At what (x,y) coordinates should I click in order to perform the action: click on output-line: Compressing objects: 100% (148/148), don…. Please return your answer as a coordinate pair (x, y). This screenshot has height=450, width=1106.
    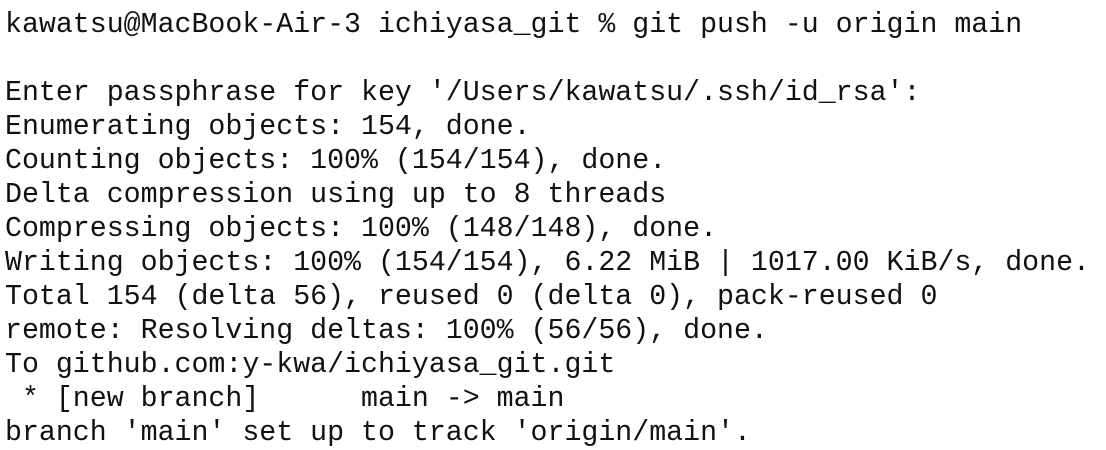
    Looking at the image, I should click on (361, 229).